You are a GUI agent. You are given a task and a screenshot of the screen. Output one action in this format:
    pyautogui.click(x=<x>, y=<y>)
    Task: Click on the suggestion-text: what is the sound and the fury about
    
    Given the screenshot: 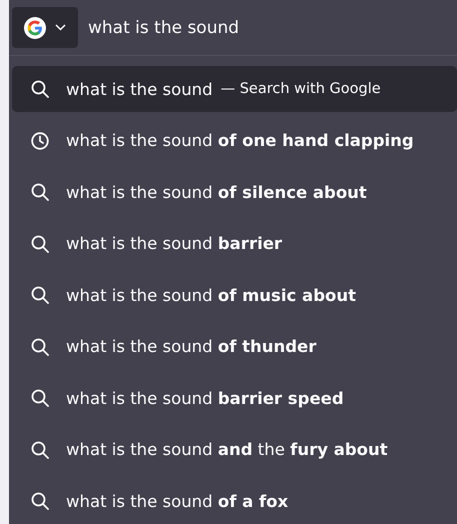 What is the action you would take?
    pyautogui.click(x=227, y=449)
    